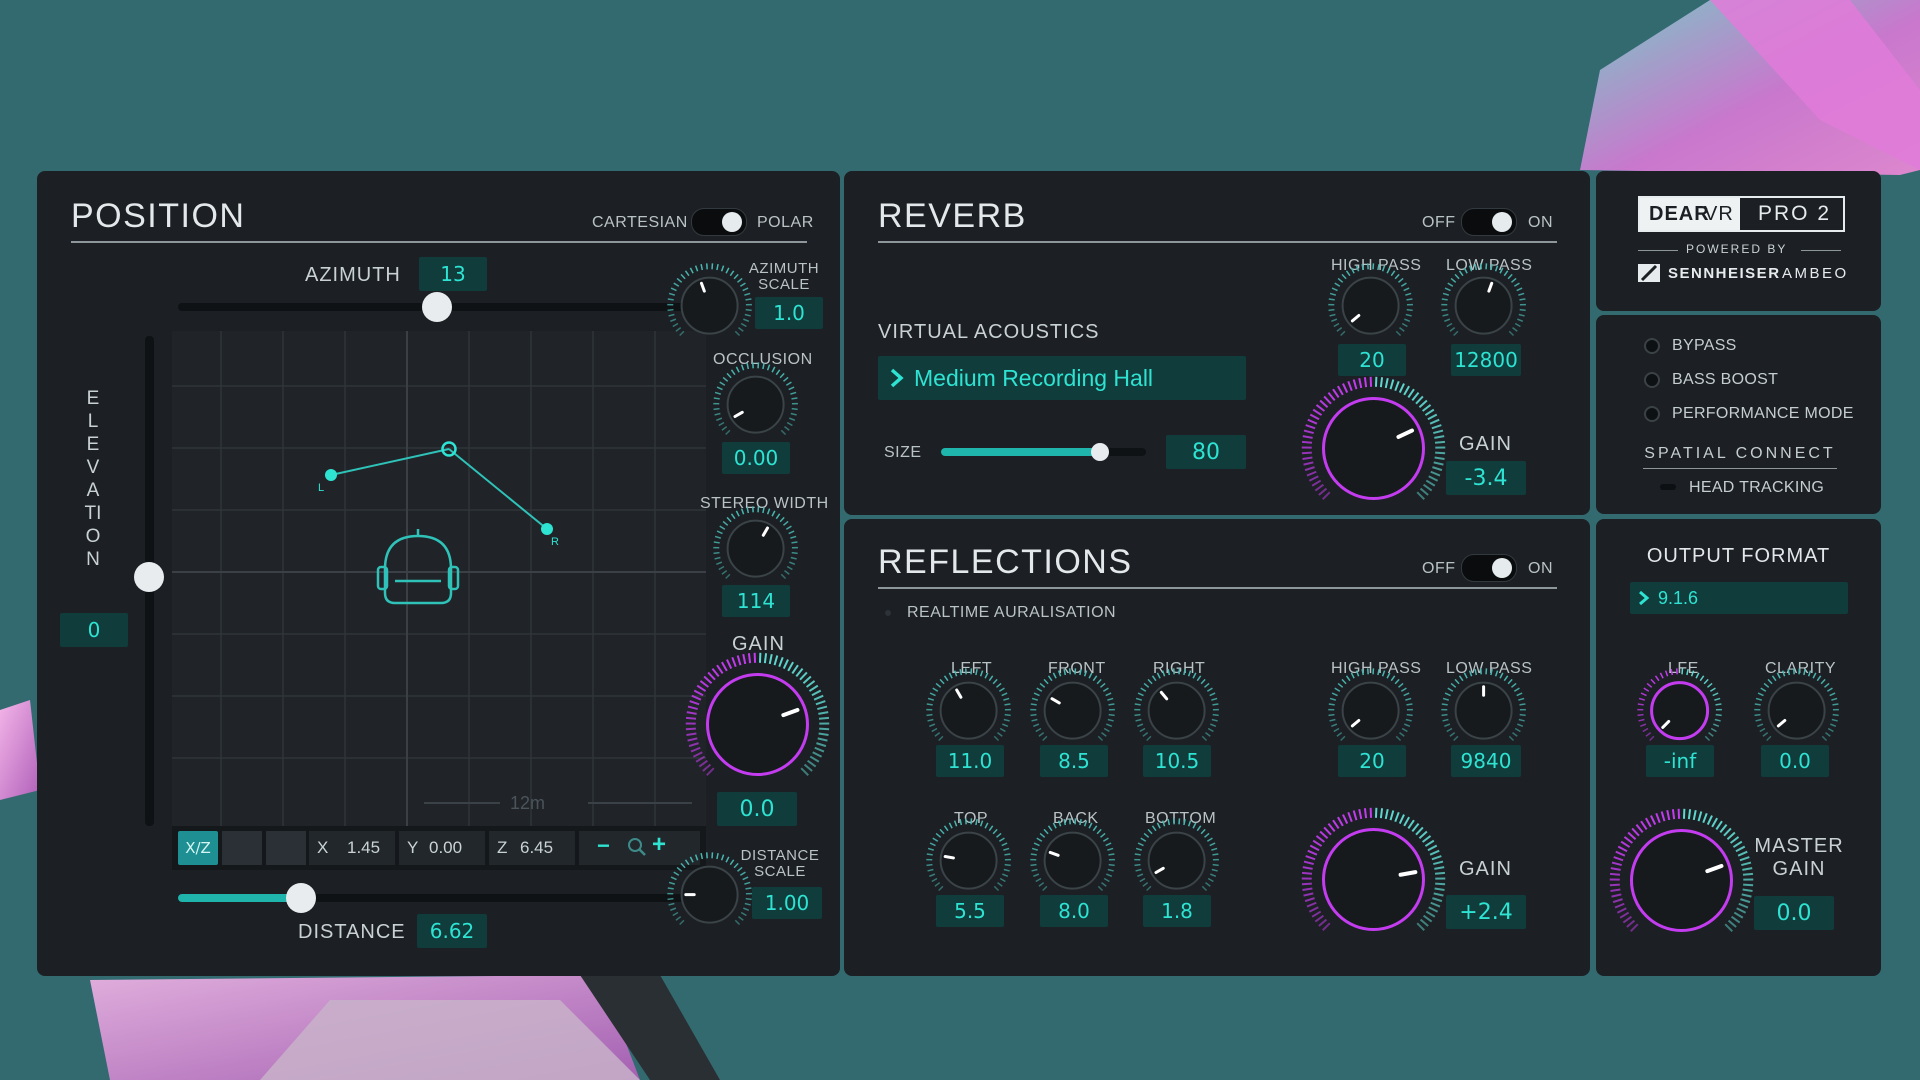 The width and height of the screenshot is (1920, 1080). Describe the element at coordinates (1012, 612) in the screenshot. I see `realtime-auralisation-label: REALTIME AURALISATION` at that location.